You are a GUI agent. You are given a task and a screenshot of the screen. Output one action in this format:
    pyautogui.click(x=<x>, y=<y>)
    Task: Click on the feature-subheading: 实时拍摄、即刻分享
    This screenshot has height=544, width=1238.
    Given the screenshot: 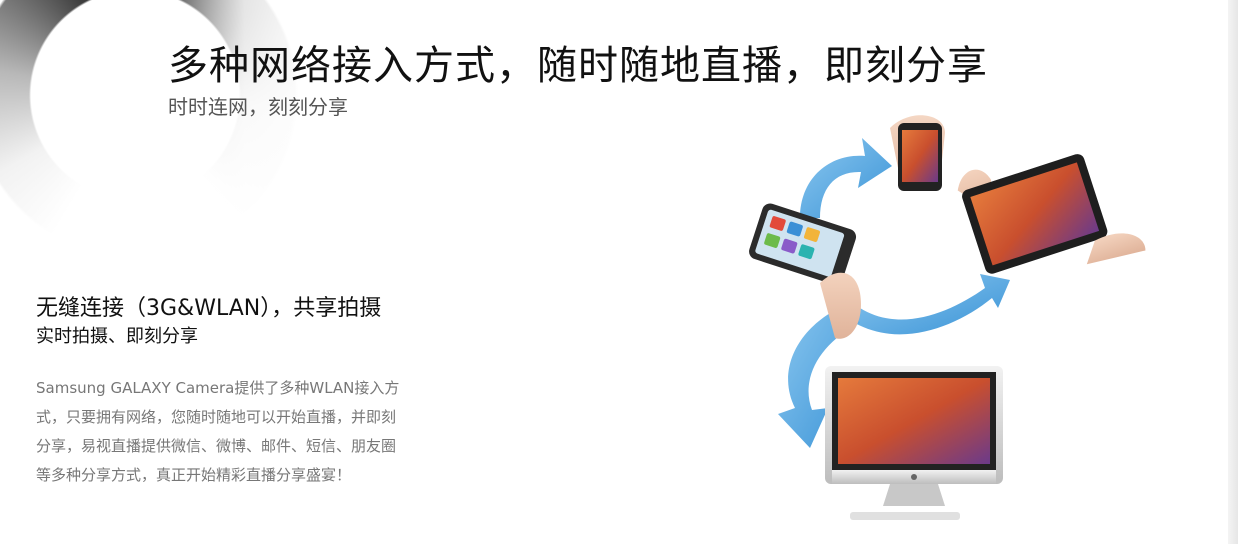 What is the action you would take?
    pyautogui.click(x=117, y=336)
    